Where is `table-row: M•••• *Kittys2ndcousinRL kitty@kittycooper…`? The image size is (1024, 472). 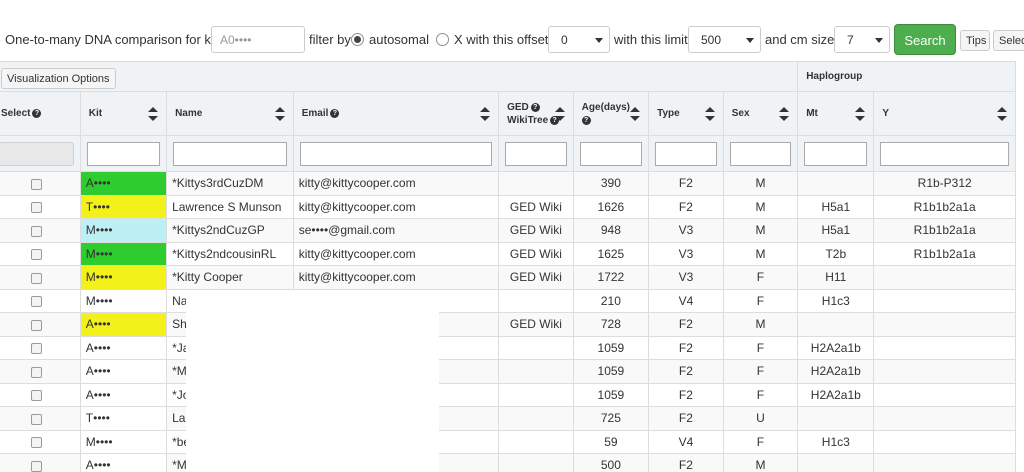 table-row: M•••• *Kittys2ndcousinRL kitty@kittycooper… is located at coordinates (508, 253).